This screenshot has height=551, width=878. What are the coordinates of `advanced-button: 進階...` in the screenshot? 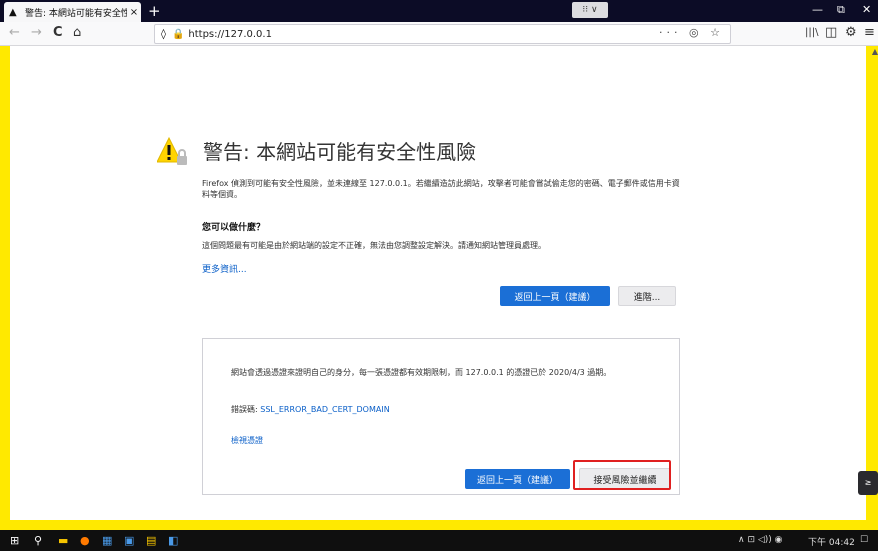 It's located at (647, 296).